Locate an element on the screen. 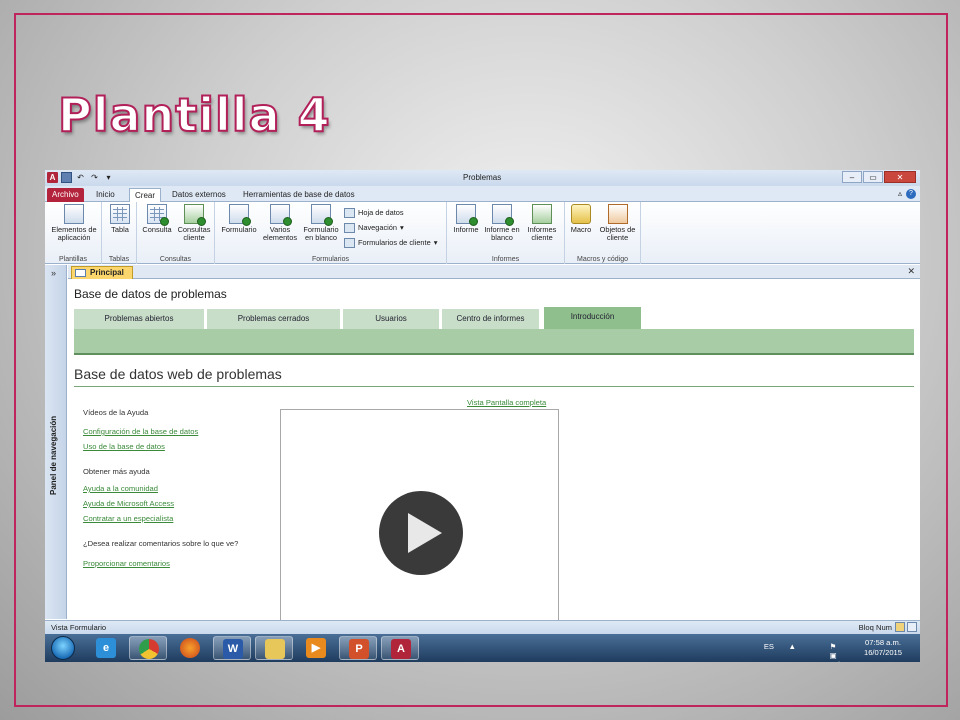 The image size is (960, 720). media-player-icon: ▶ is located at coordinates (316, 648).